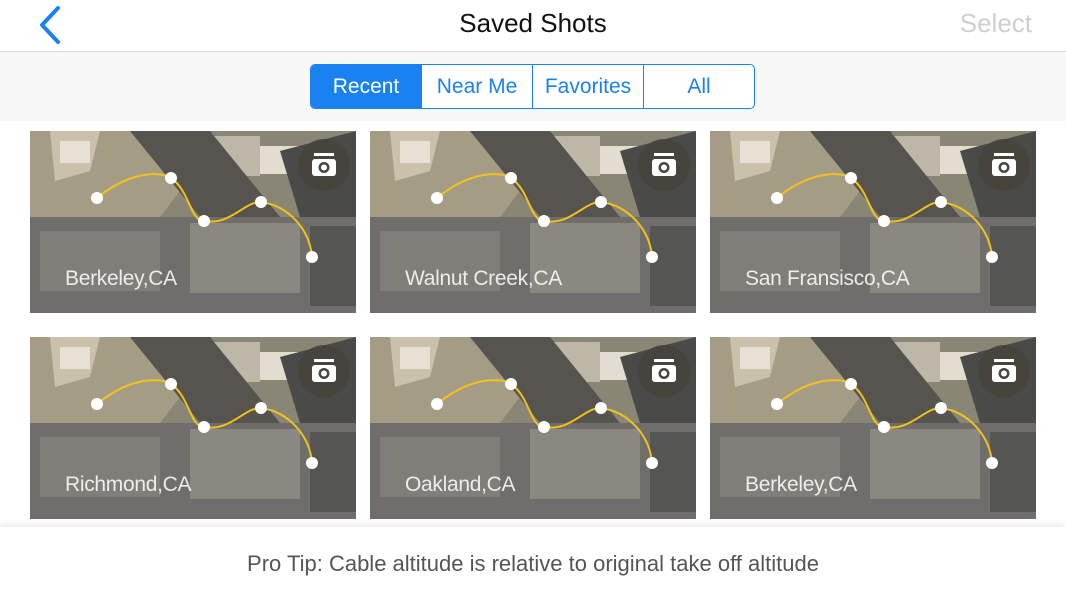 This screenshot has height=600, width=1066. What do you see at coordinates (533, 222) in the screenshot?
I see `shot-card: Walnut Creek,CA` at bounding box center [533, 222].